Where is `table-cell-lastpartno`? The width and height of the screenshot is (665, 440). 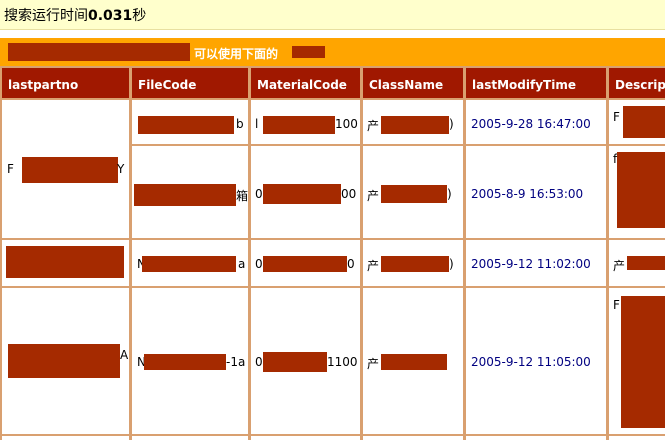 table-cell-lastpartno is located at coordinates (65, 438).